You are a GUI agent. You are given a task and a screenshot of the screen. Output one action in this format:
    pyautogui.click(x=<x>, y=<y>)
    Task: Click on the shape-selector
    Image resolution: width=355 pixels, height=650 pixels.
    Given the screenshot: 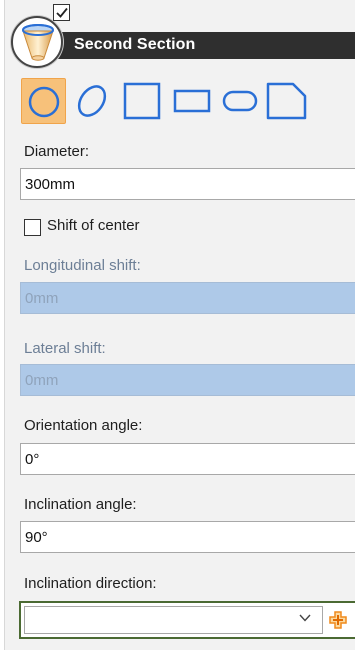 What is the action you would take?
    pyautogui.click(x=171, y=101)
    